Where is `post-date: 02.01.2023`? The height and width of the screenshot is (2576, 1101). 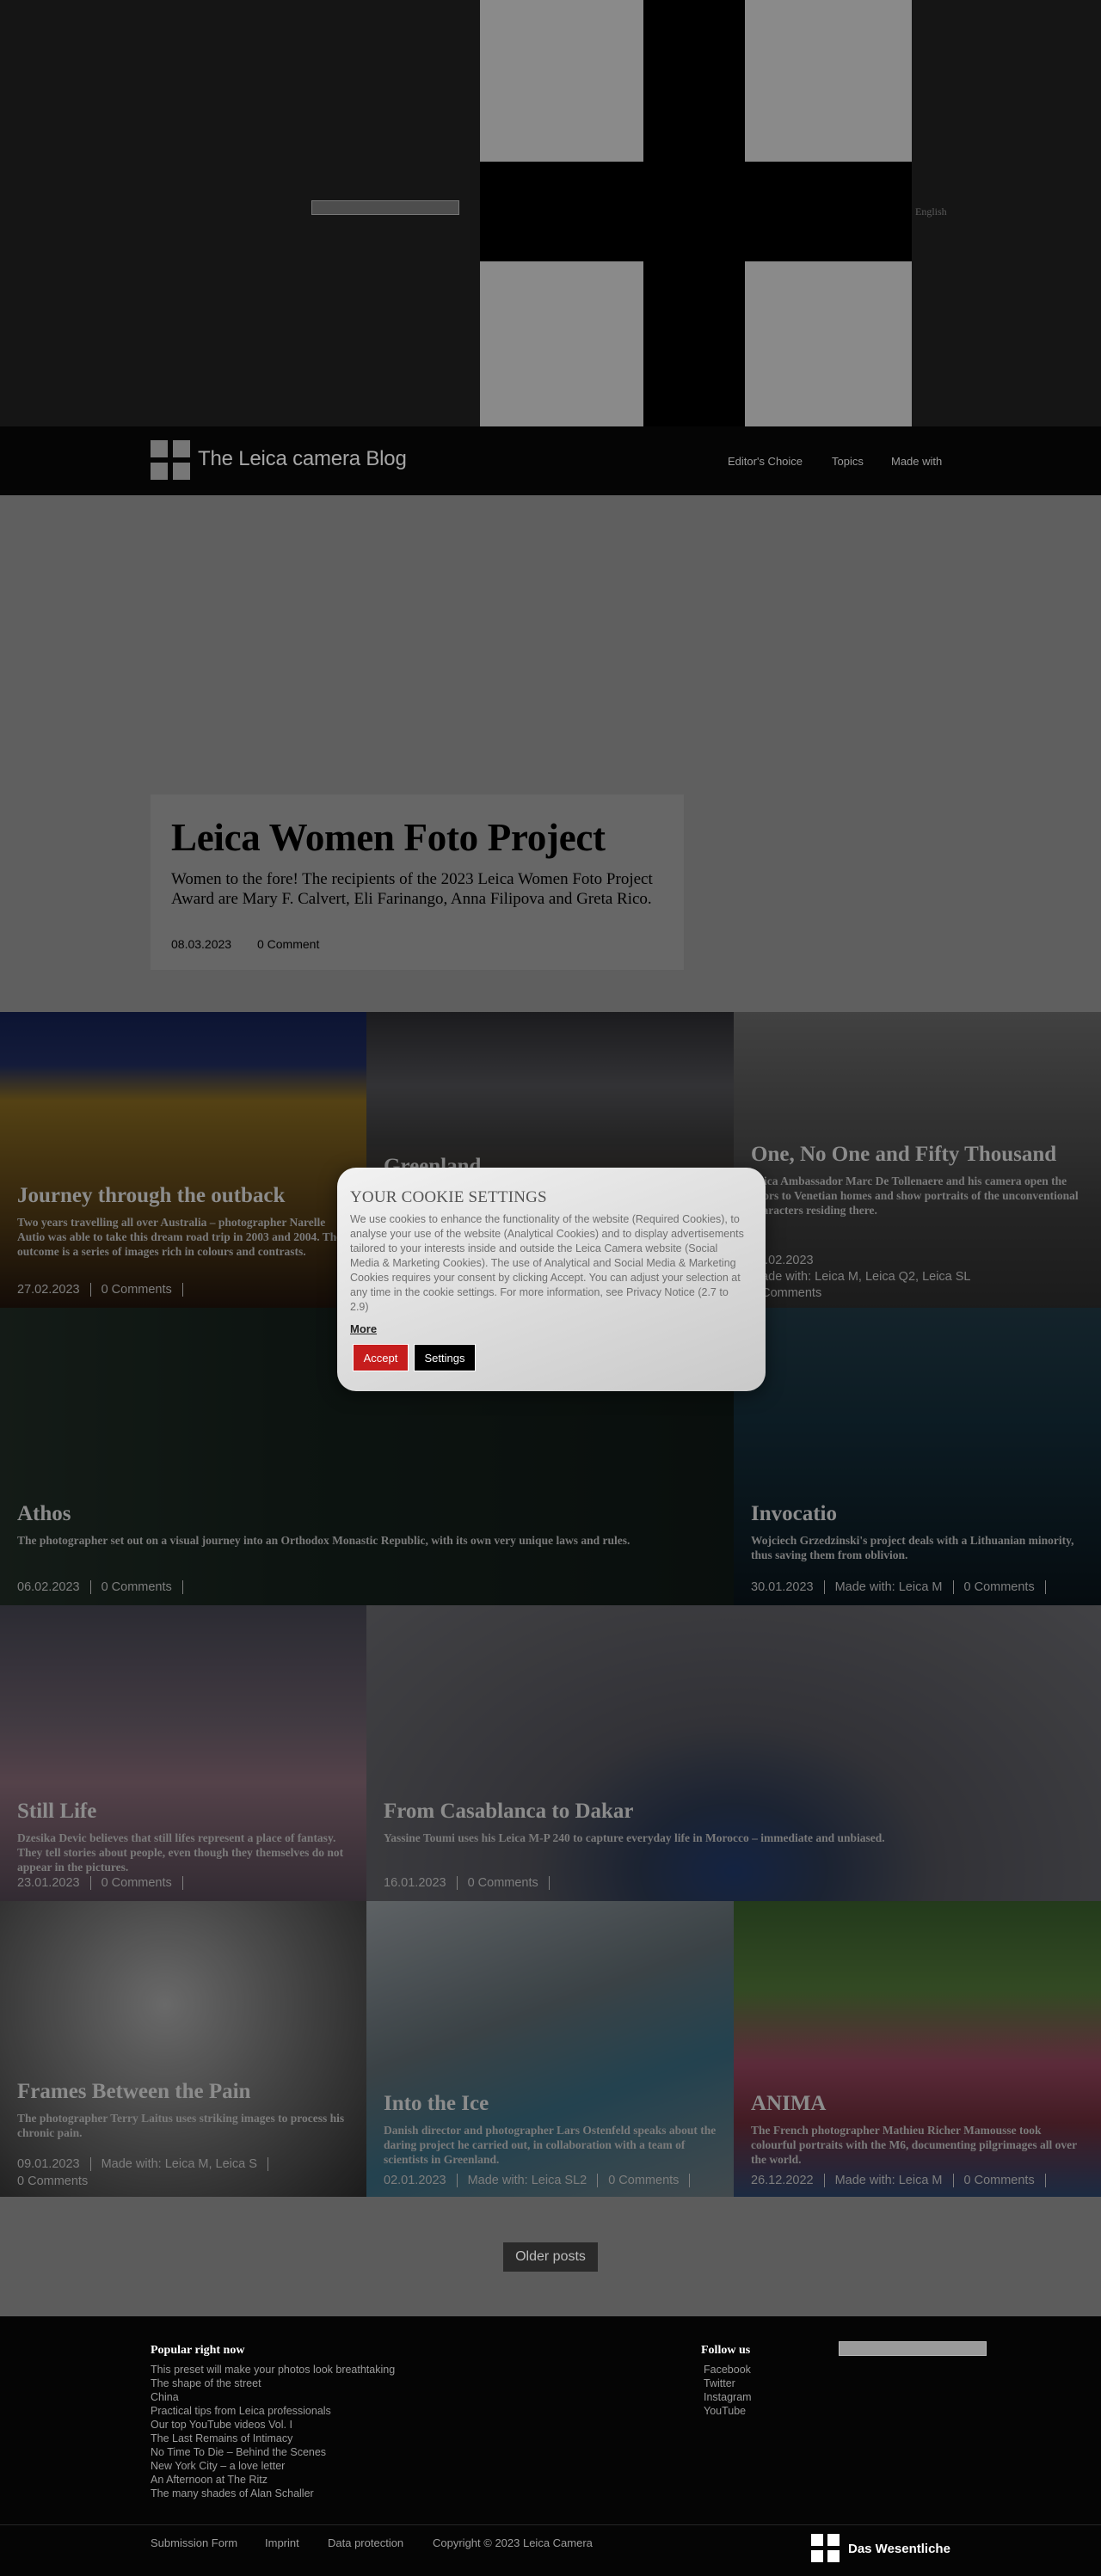 post-date: 02.01.2023 is located at coordinates (421, 2180).